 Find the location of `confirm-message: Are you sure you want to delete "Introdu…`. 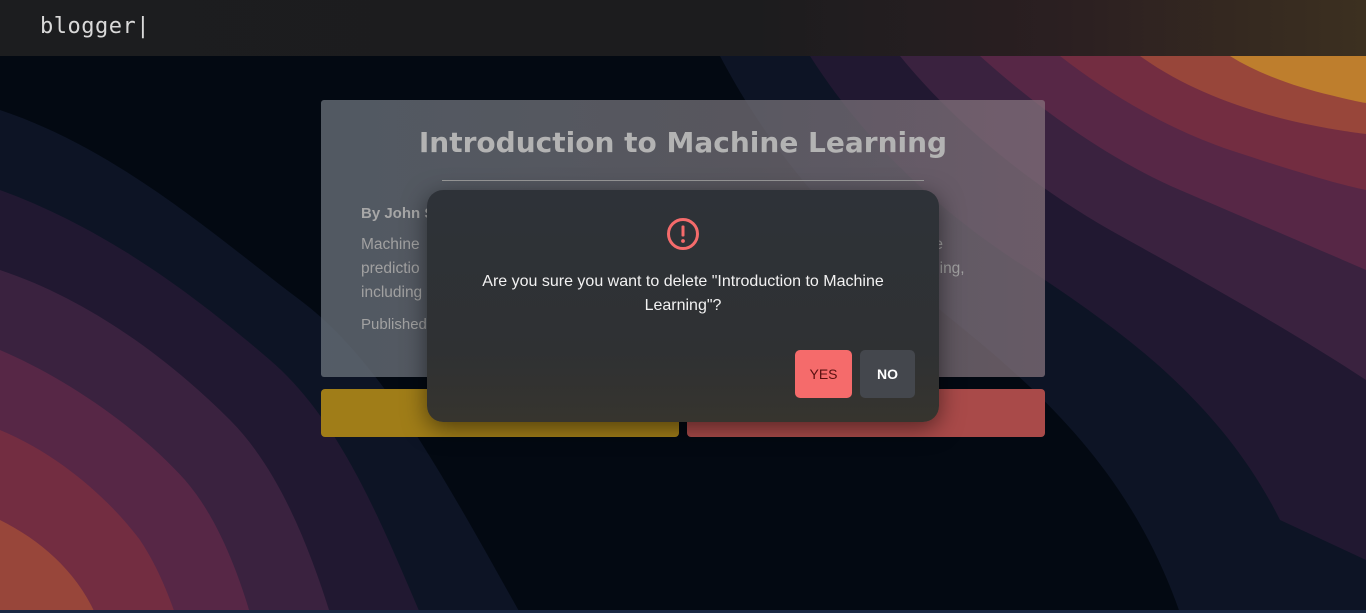

confirm-message: Are you sure you want to delete "Introdu… is located at coordinates (683, 293).